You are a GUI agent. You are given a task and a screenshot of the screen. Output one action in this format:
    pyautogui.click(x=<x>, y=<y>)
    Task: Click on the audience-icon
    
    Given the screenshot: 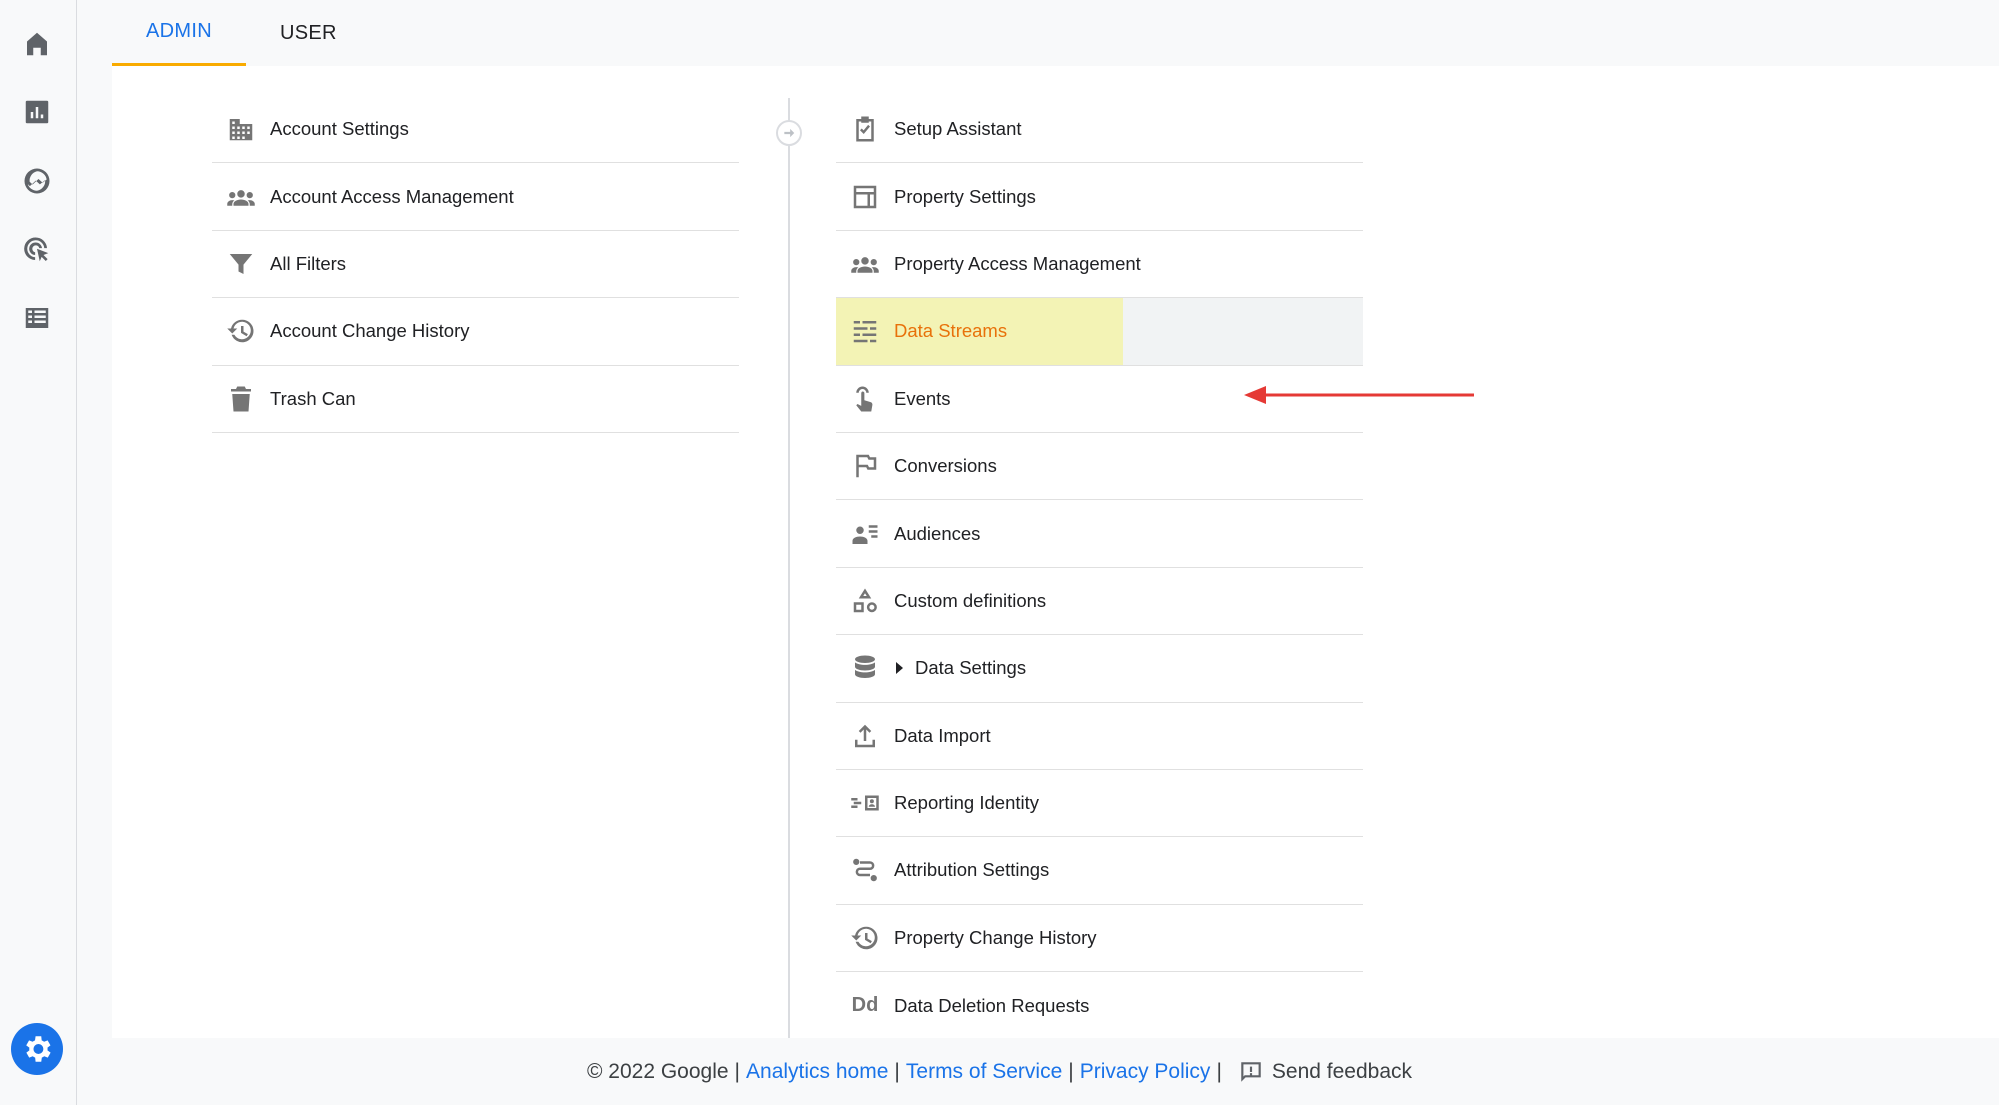 What is the action you would take?
    pyautogui.click(x=865, y=534)
    